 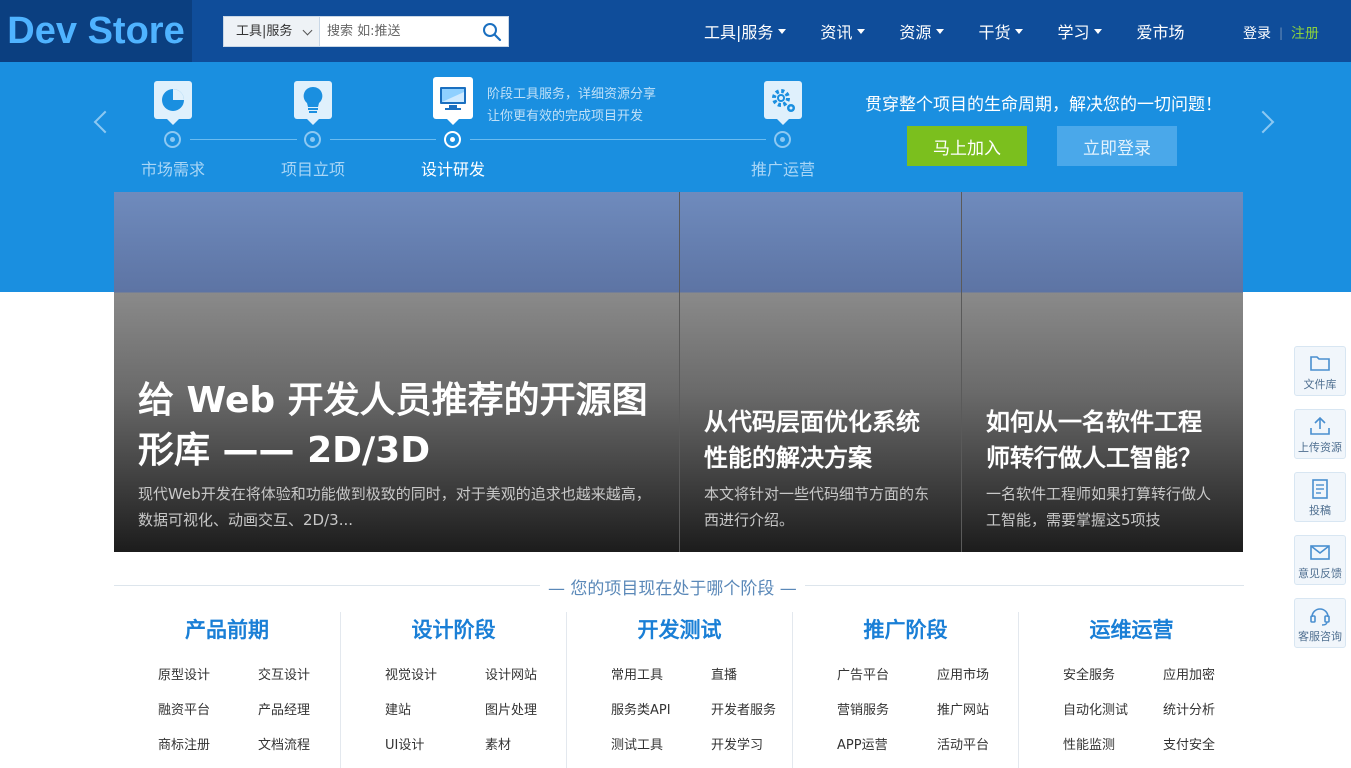 I want to click on chevron-down-icon, so click(x=307, y=30).